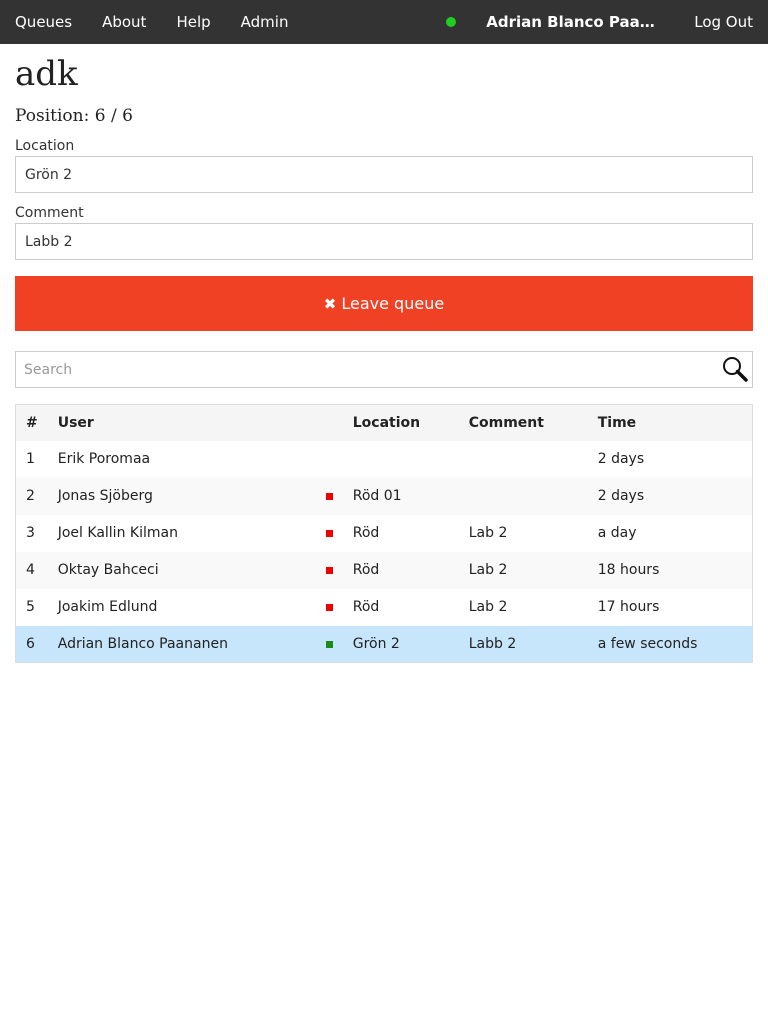 The width and height of the screenshot is (768, 1023). What do you see at coordinates (670, 422) in the screenshot?
I see `header-time: Time` at bounding box center [670, 422].